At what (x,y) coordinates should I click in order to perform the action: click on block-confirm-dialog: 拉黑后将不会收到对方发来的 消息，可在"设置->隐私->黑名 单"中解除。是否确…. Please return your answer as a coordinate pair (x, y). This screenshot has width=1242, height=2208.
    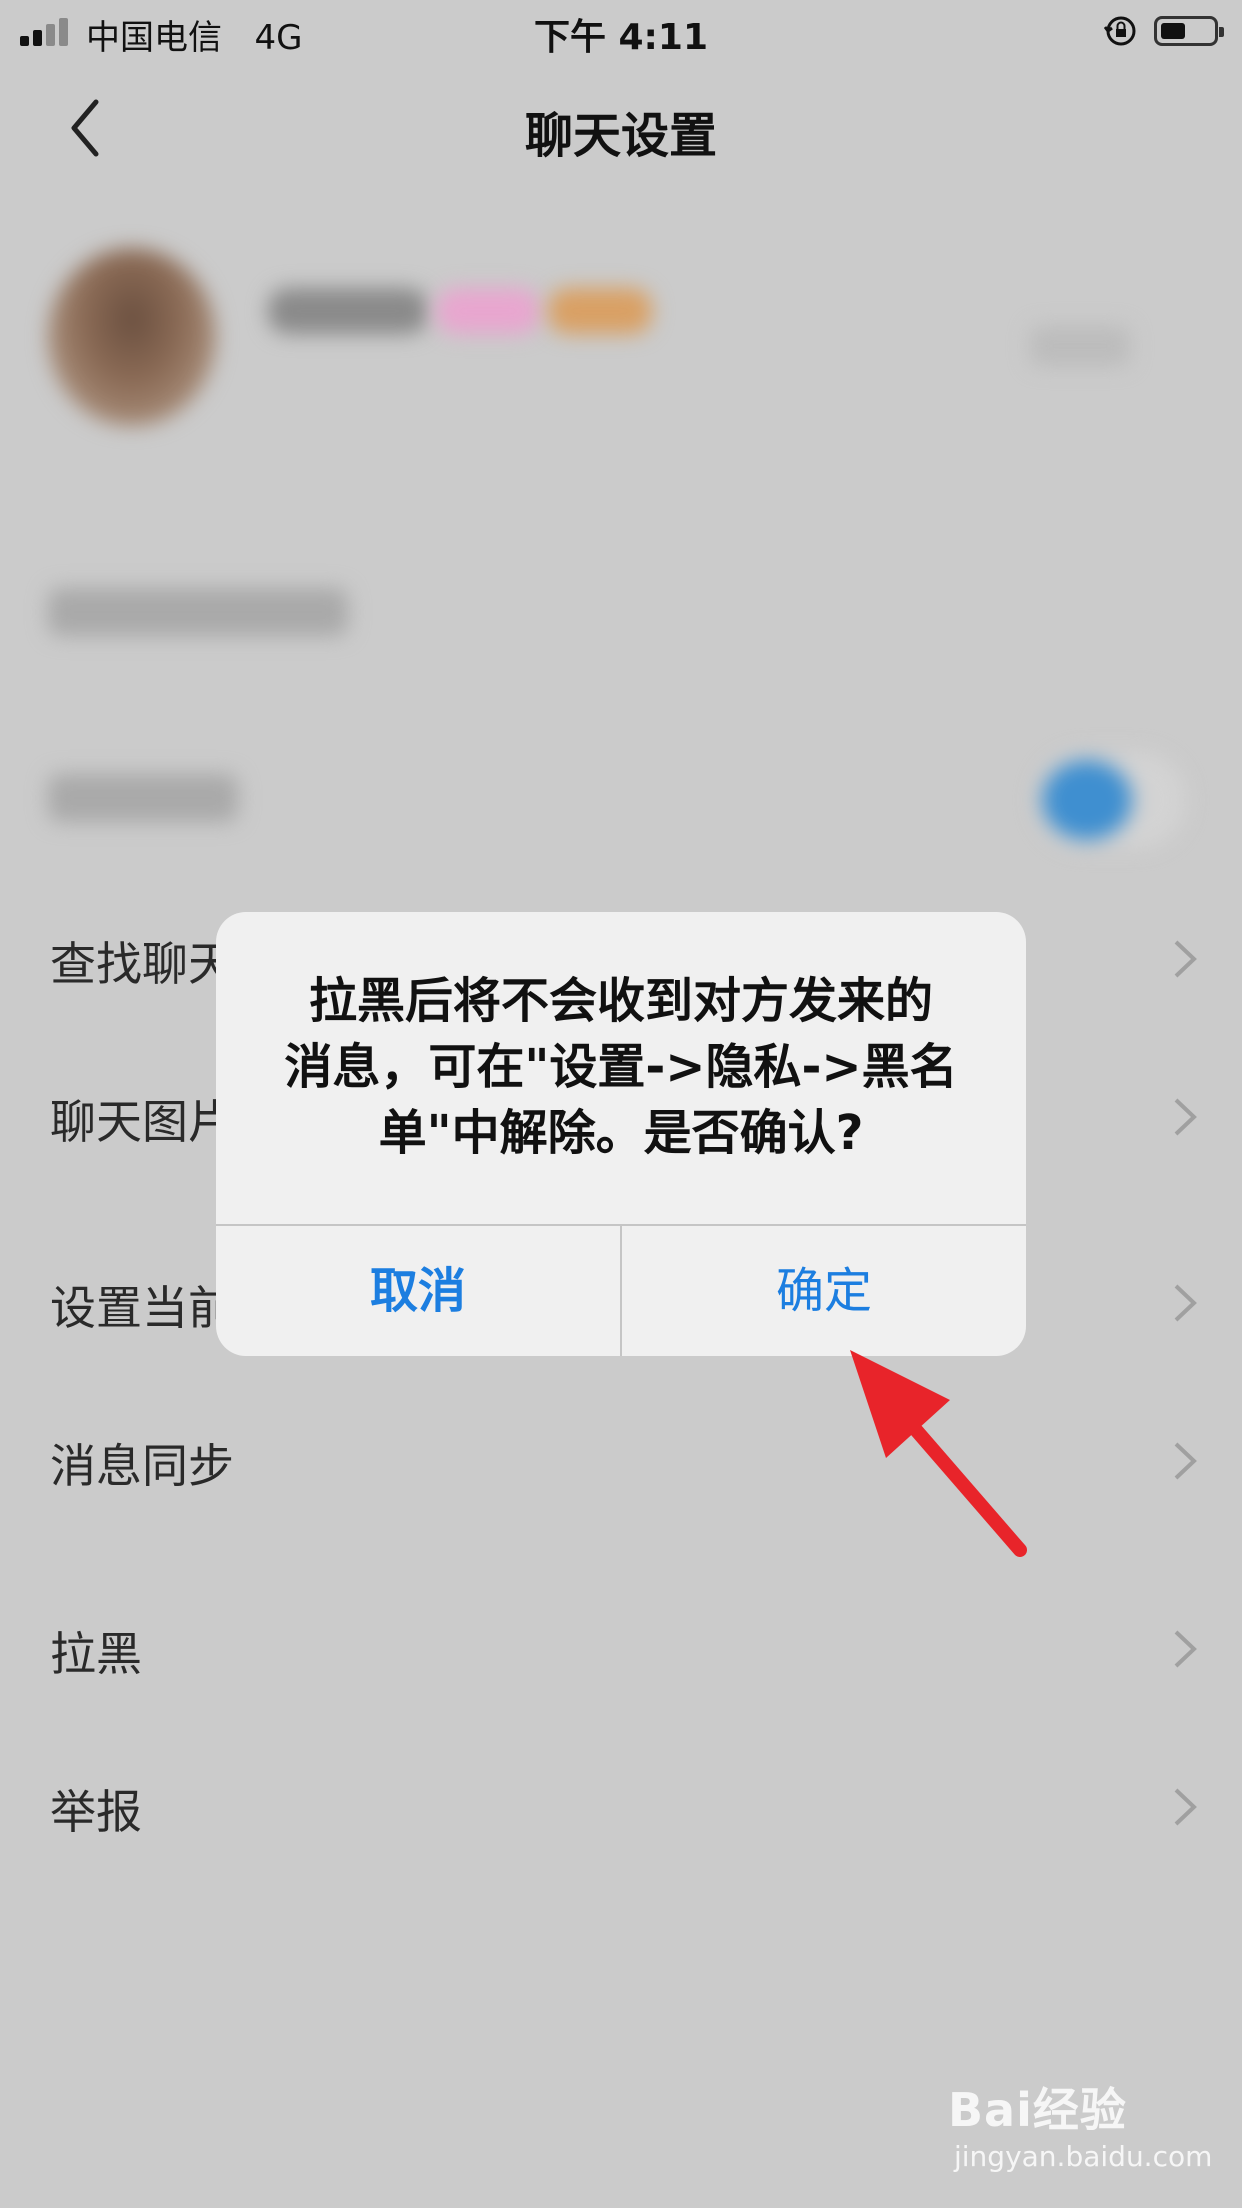
    Looking at the image, I should click on (621, 1134).